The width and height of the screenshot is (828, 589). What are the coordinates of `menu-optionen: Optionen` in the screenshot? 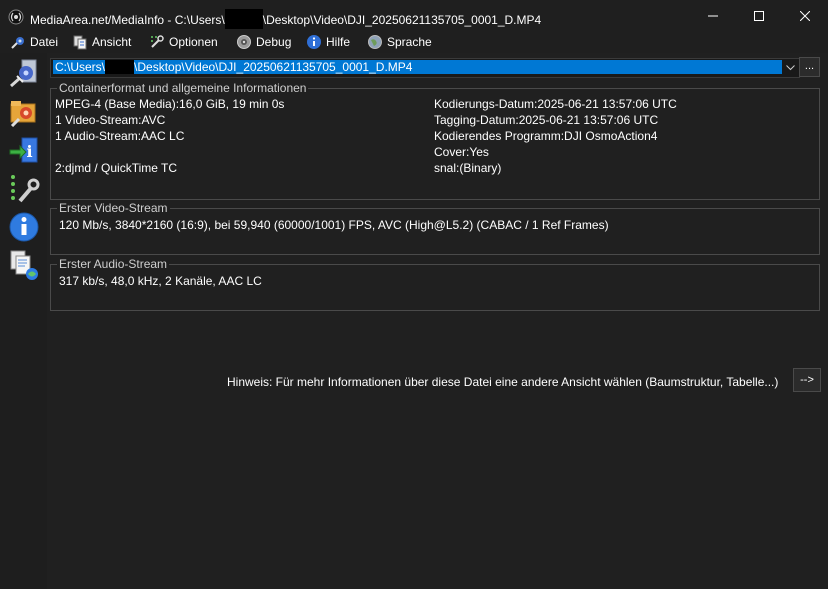 It's located at (183, 42).